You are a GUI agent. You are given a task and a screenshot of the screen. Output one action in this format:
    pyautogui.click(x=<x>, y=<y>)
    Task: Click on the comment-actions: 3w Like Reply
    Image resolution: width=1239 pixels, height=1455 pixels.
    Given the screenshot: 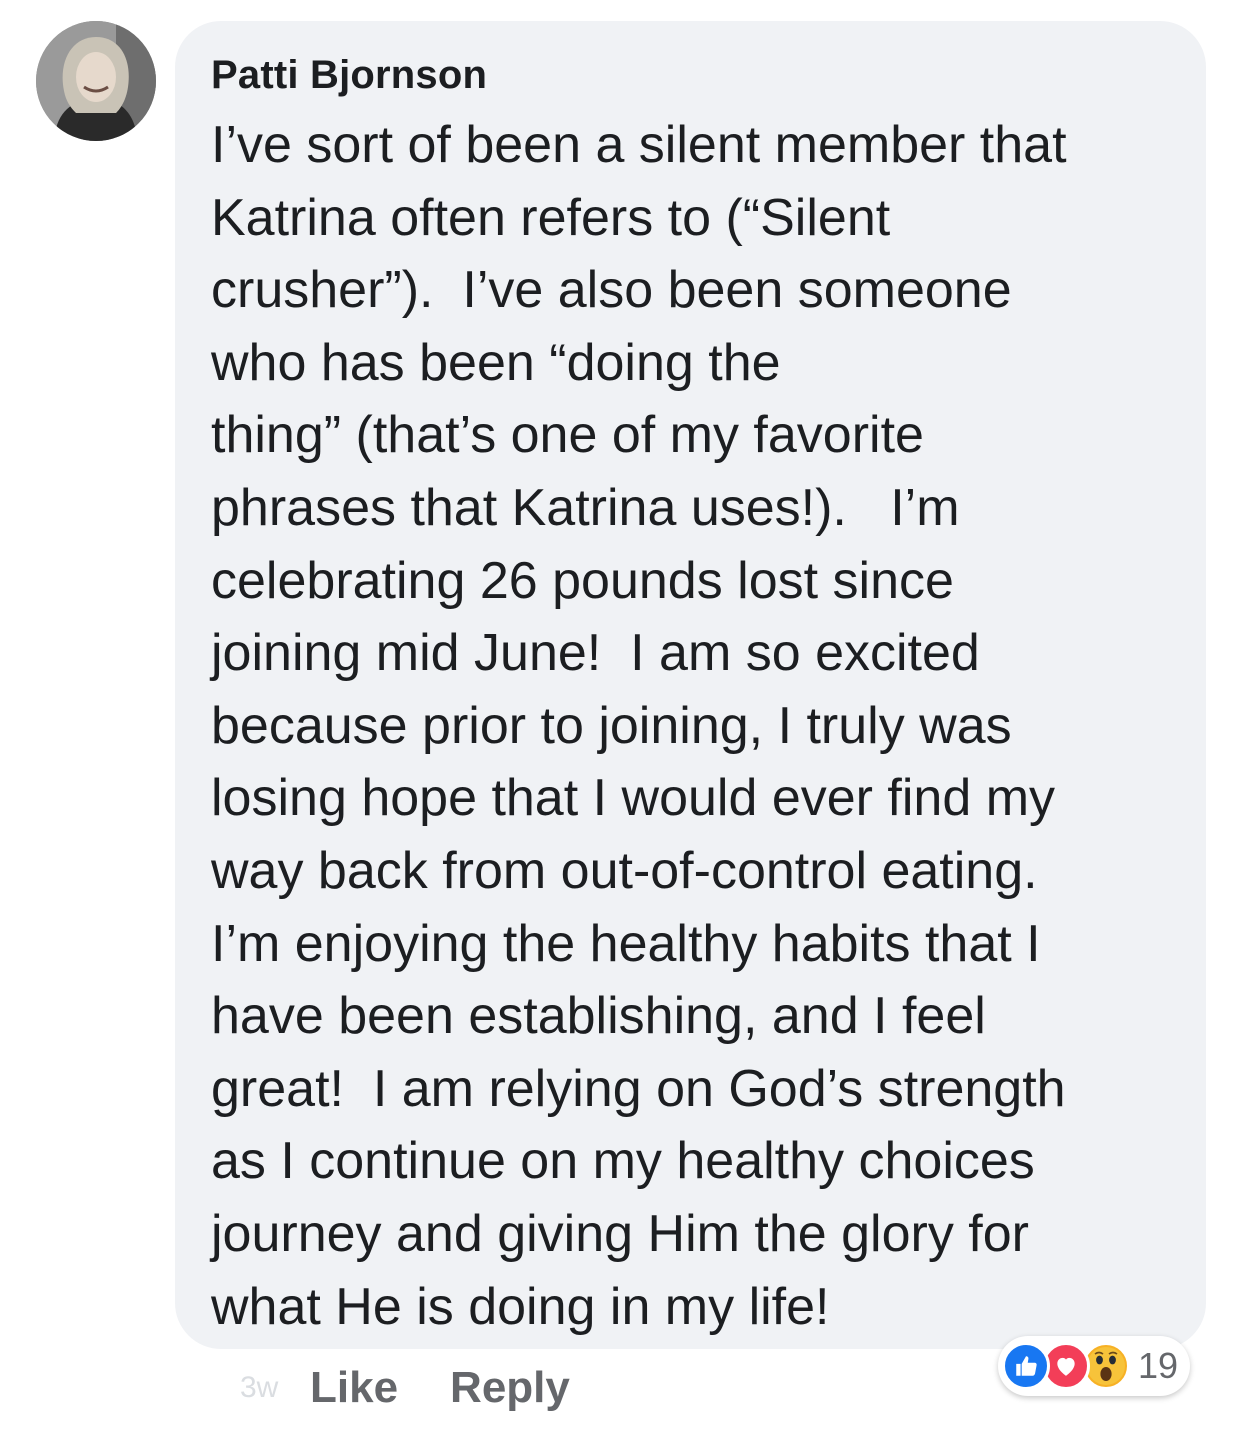 What is the action you would take?
    pyautogui.click(x=431, y=1388)
    